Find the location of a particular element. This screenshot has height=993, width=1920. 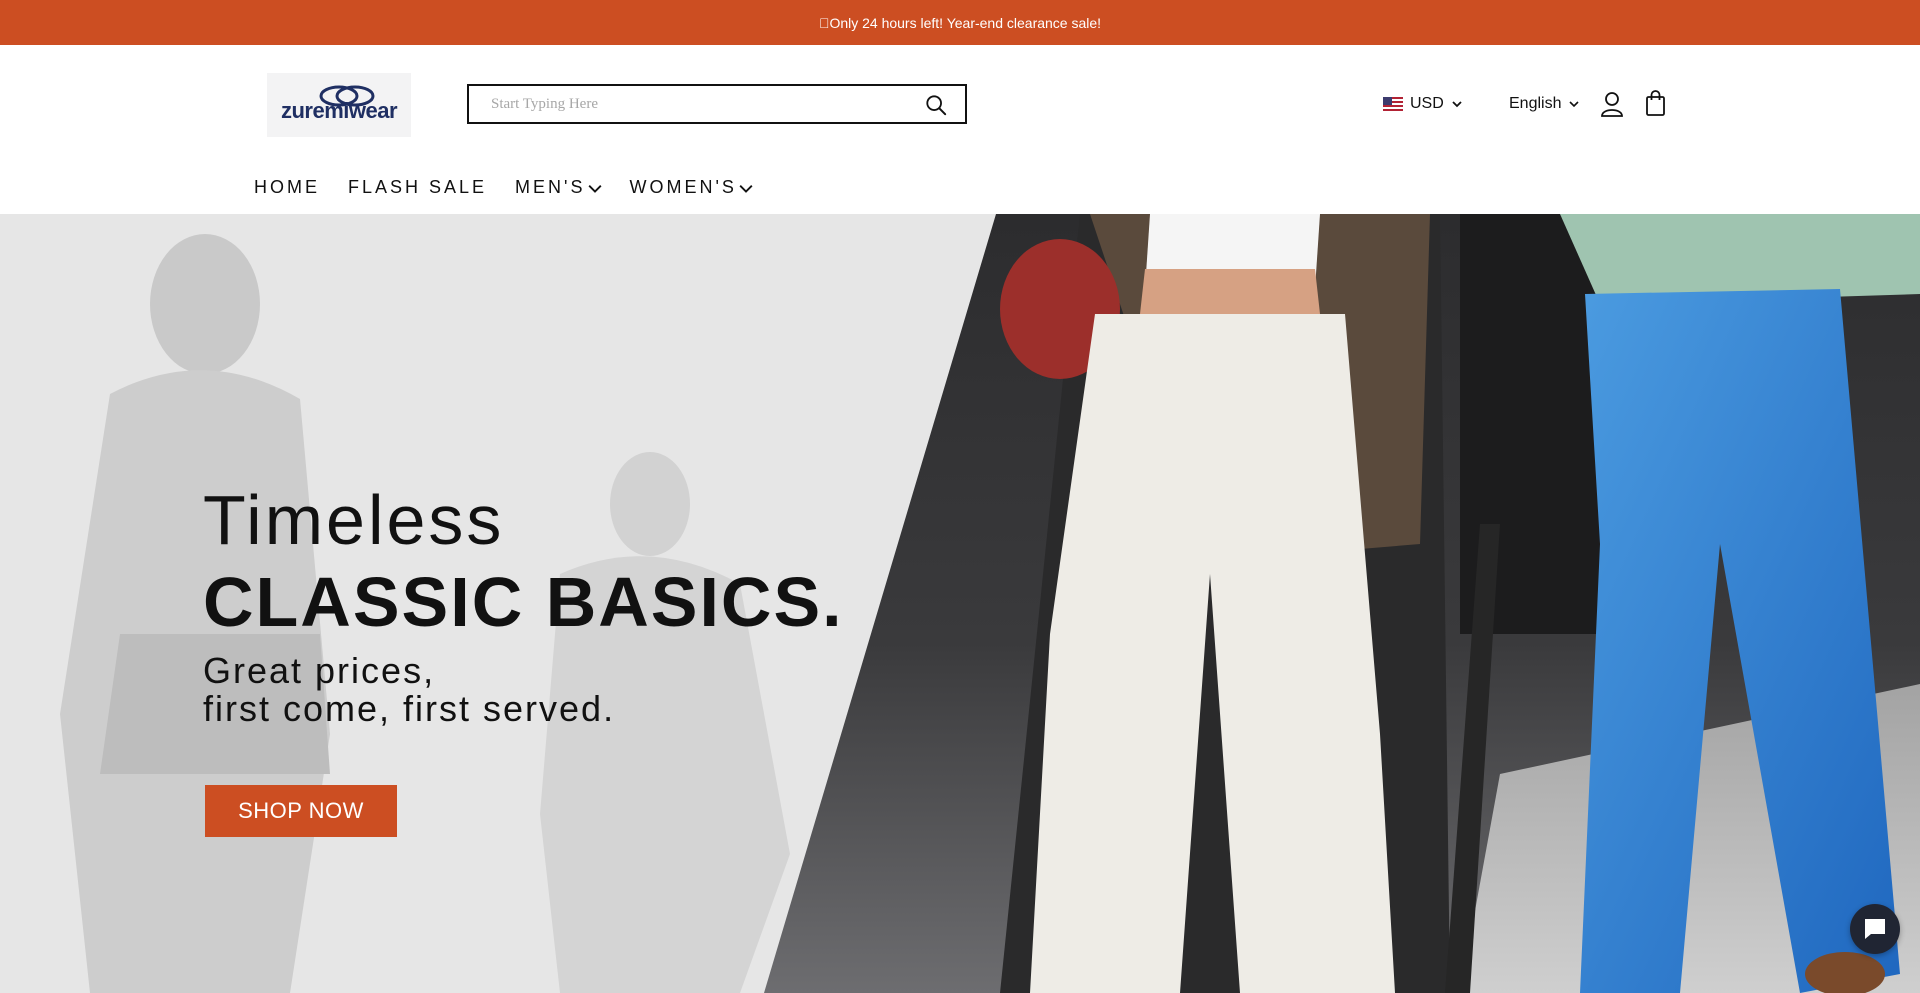

currency-selector: USD is located at coordinates (1423, 104).